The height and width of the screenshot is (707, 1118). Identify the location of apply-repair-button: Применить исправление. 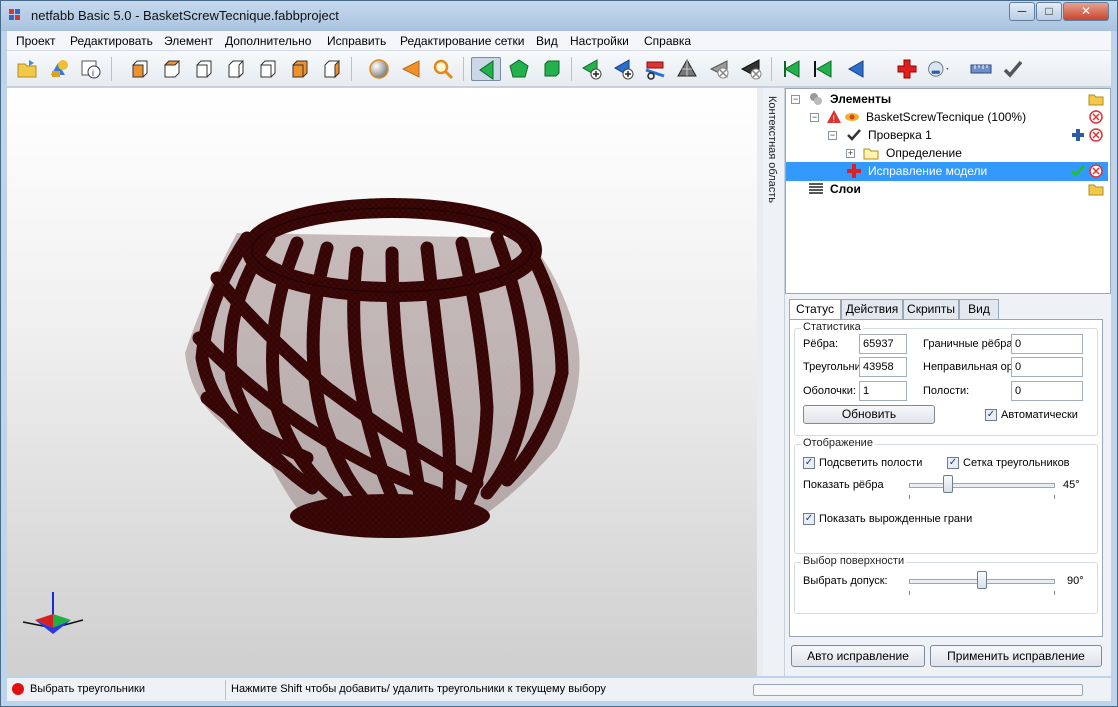
(1016, 656).